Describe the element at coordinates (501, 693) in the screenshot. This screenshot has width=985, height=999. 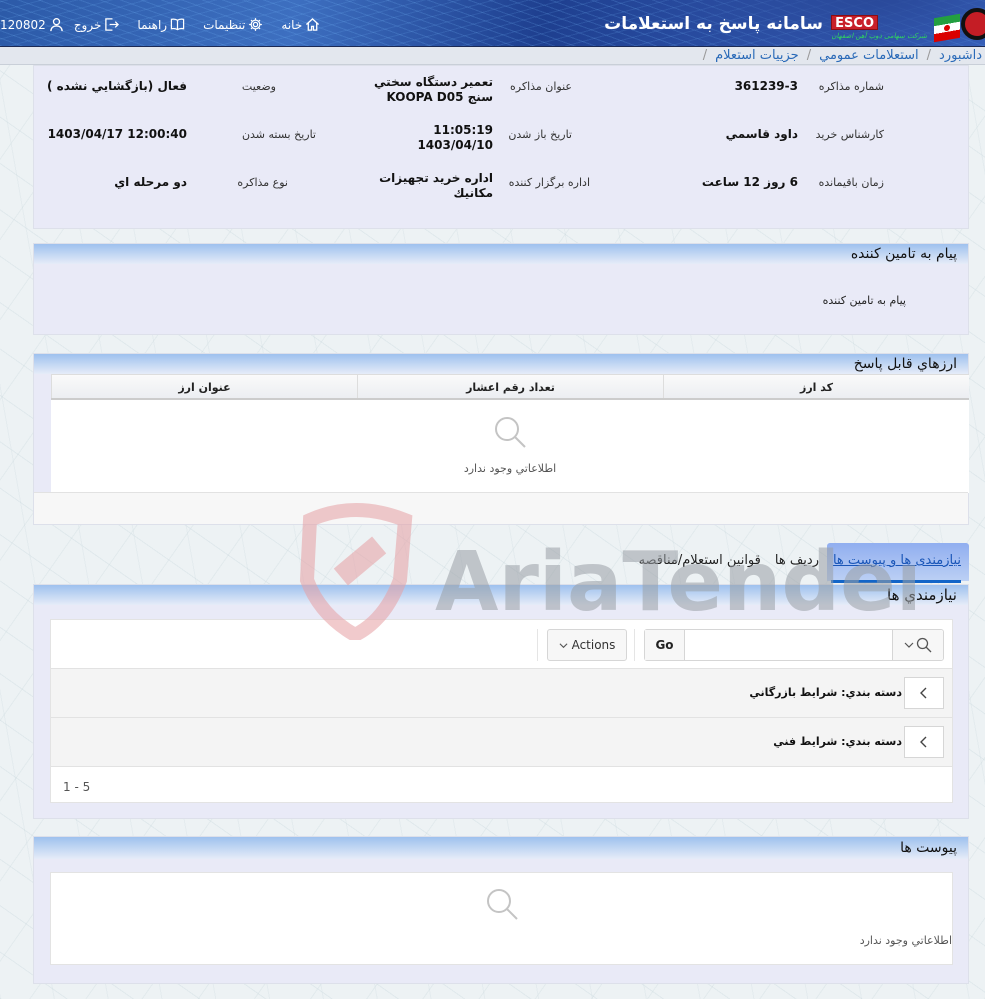
I see `group-row: دسته بندي: شرايط بازرگاني` at that location.